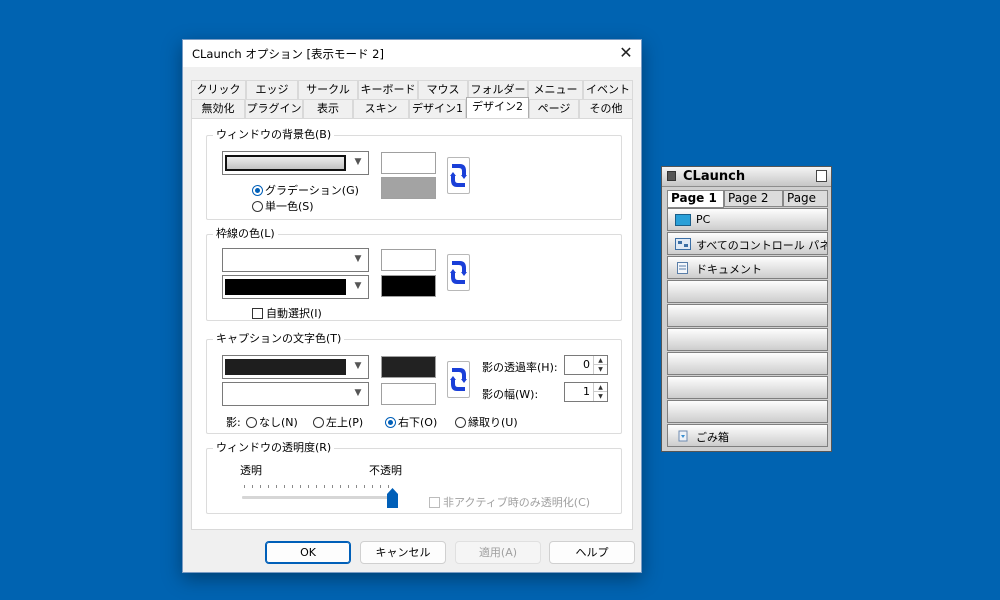 This screenshot has width=1000, height=600. Describe the element at coordinates (218, 108) in the screenshot. I see `tab-disable: 無効化` at that location.